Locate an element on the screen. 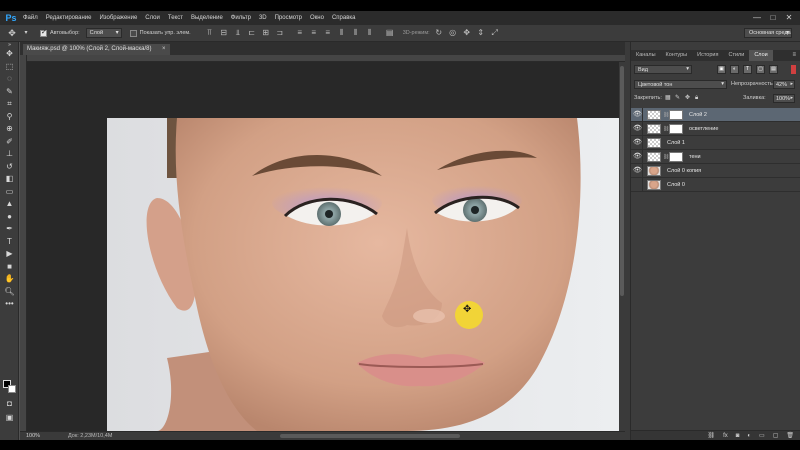  menu-select: Выделение is located at coordinates (207, 18).